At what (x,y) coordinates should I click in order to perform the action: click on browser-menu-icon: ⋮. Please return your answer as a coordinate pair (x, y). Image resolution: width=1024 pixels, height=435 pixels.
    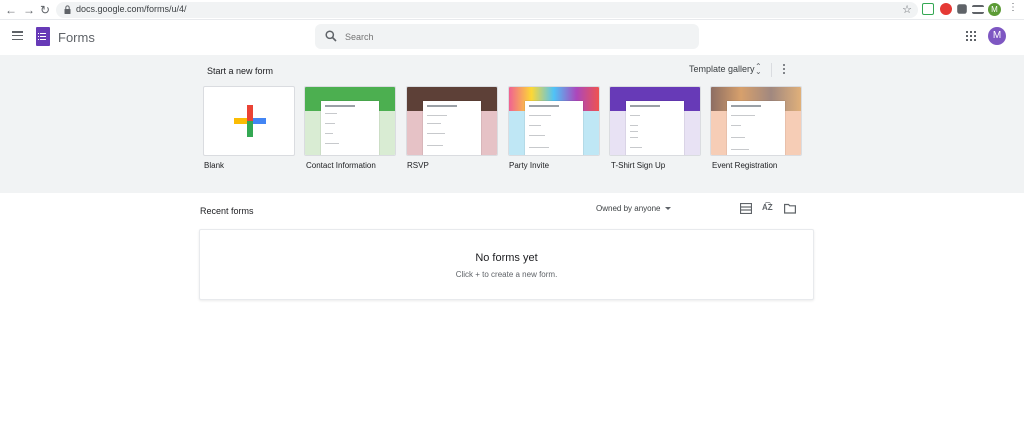
    Looking at the image, I should click on (1013, 7).